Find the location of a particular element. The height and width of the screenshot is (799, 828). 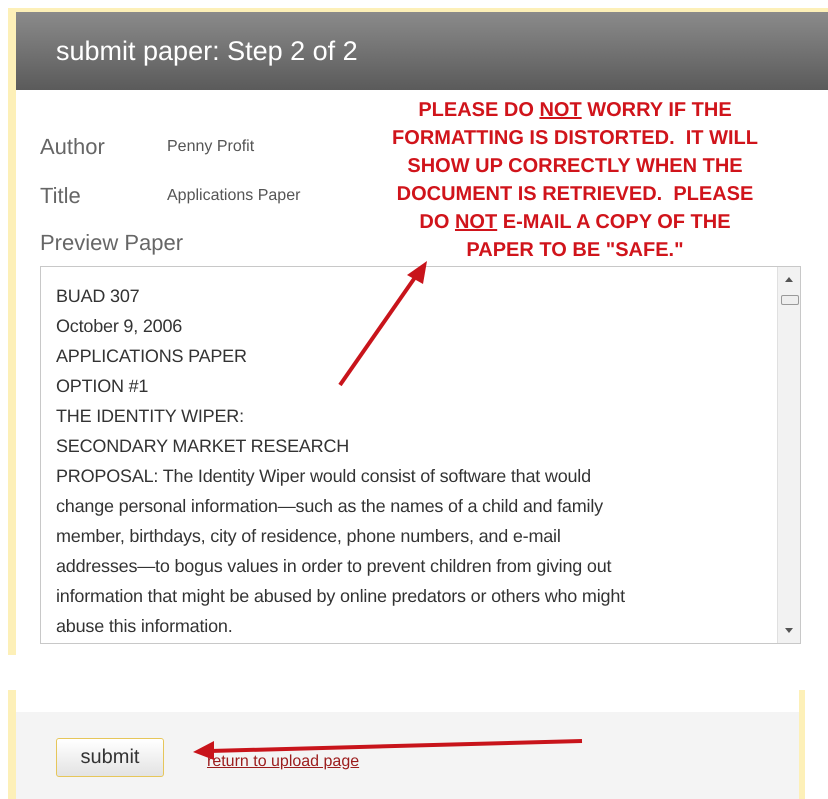

paper-text-line: THE IDENTITY WIPER: is located at coordinates (150, 416).